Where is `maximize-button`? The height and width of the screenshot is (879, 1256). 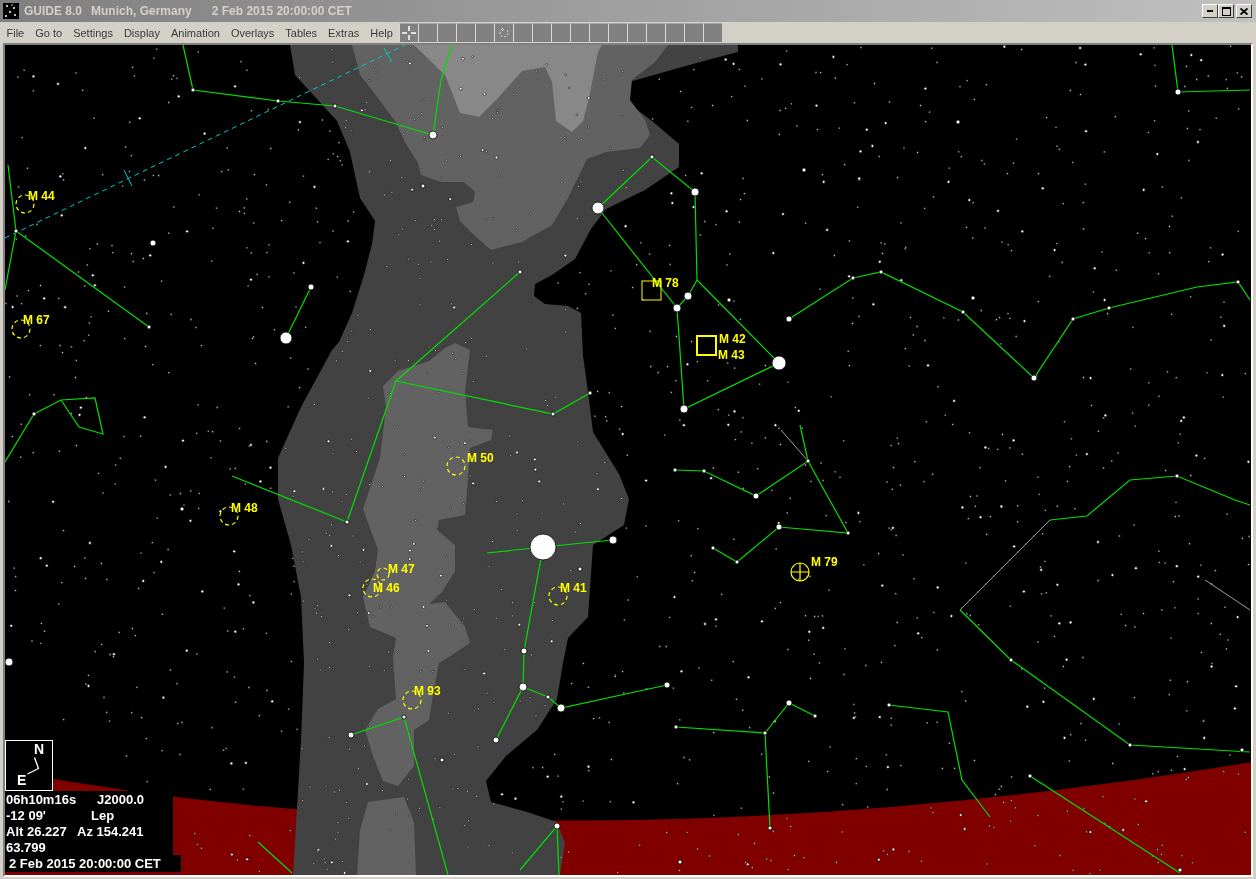 maximize-button is located at coordinates (1226, 11).